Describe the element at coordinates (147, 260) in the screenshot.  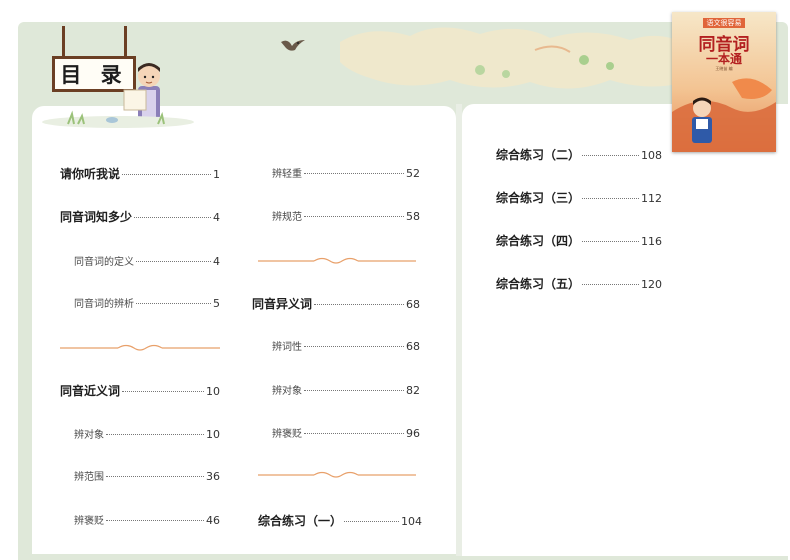
I see `toc-entry: 同音词的定义 4` at that location.